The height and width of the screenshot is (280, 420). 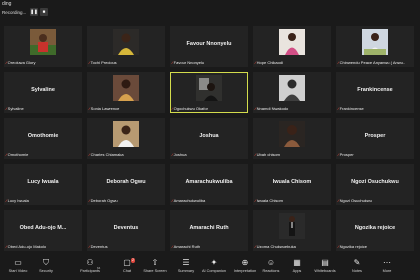 I want to click on participant-name-label: ⁄ Sylvaline, so click(x=15, y=108).